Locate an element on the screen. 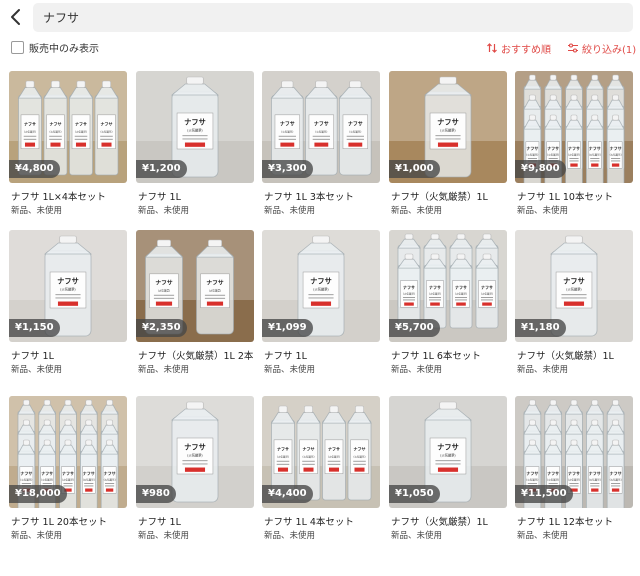 The width and height of the screenshot is (640, 576). product-title: ナフサ 1L 4本セット is located at coordinates (309, 521).